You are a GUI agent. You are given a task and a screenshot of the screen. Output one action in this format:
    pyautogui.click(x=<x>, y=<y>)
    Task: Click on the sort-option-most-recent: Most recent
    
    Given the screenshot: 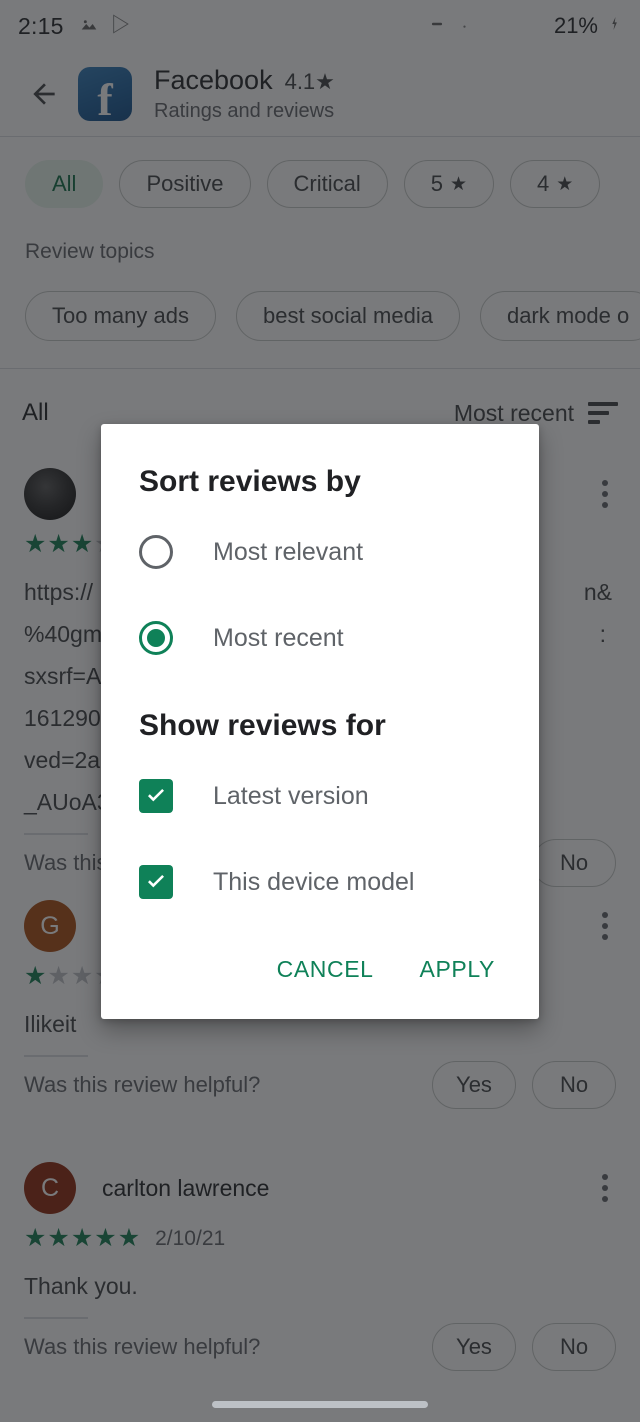 What is the action you would take?
    pyautogui.click(x=320, y=638)
    